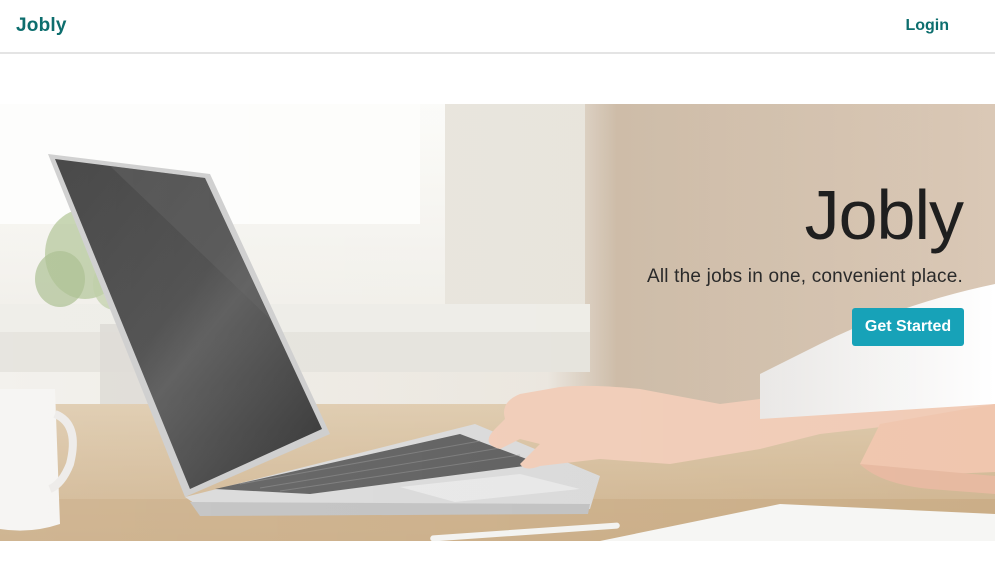 The height and width of the screenshot is (572, 995). What do you see at coordinates (497, 27) in the screenshot?
I see `navbar: Jobly Login` at bounding box center [497, 27].